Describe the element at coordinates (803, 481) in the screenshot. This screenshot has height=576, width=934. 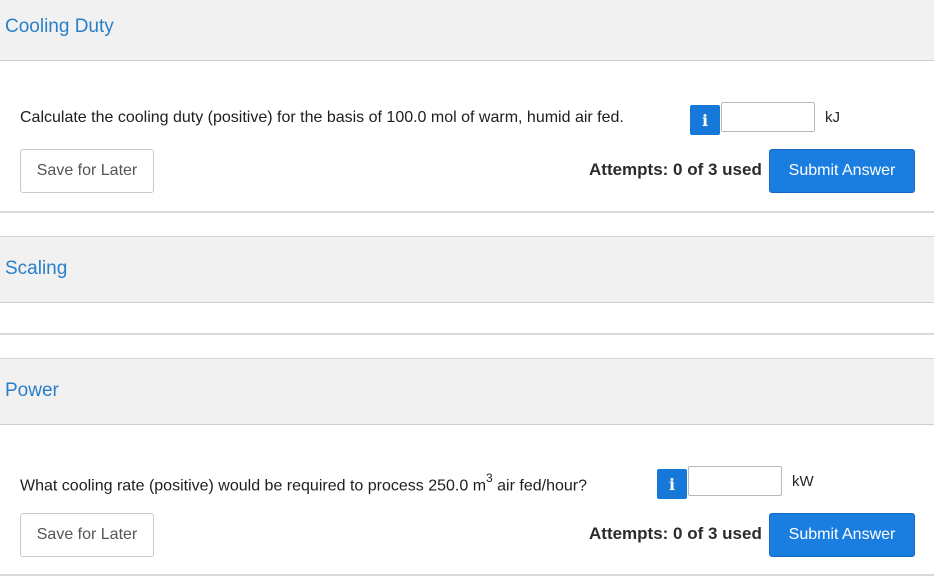
I see `unit-label-kw: kW` at that location.